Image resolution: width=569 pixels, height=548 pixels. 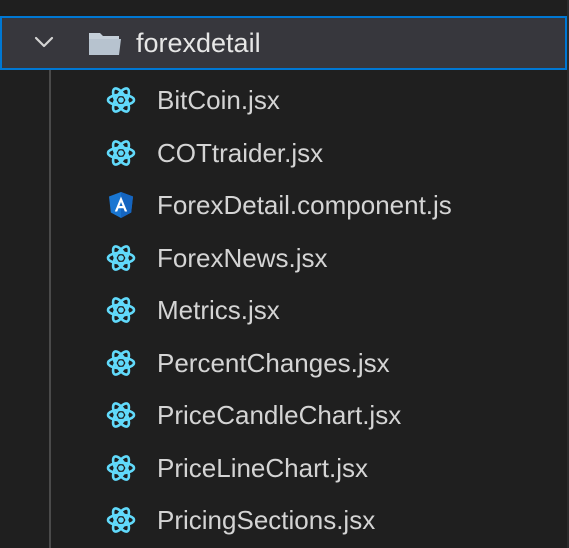 I want to click on file-item: BitCoin.jsx, so click(x=283, y=100).